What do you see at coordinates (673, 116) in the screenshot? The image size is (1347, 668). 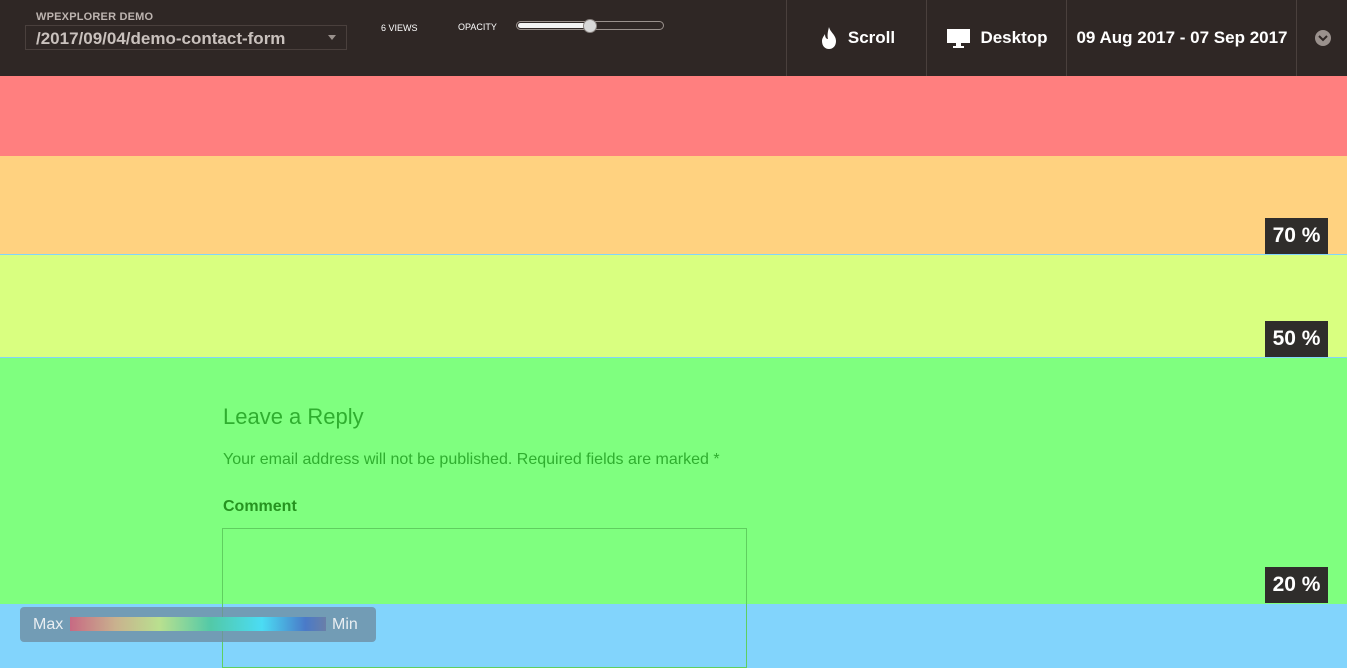 I see `heat-band-top` at bounding box center [673, 116].